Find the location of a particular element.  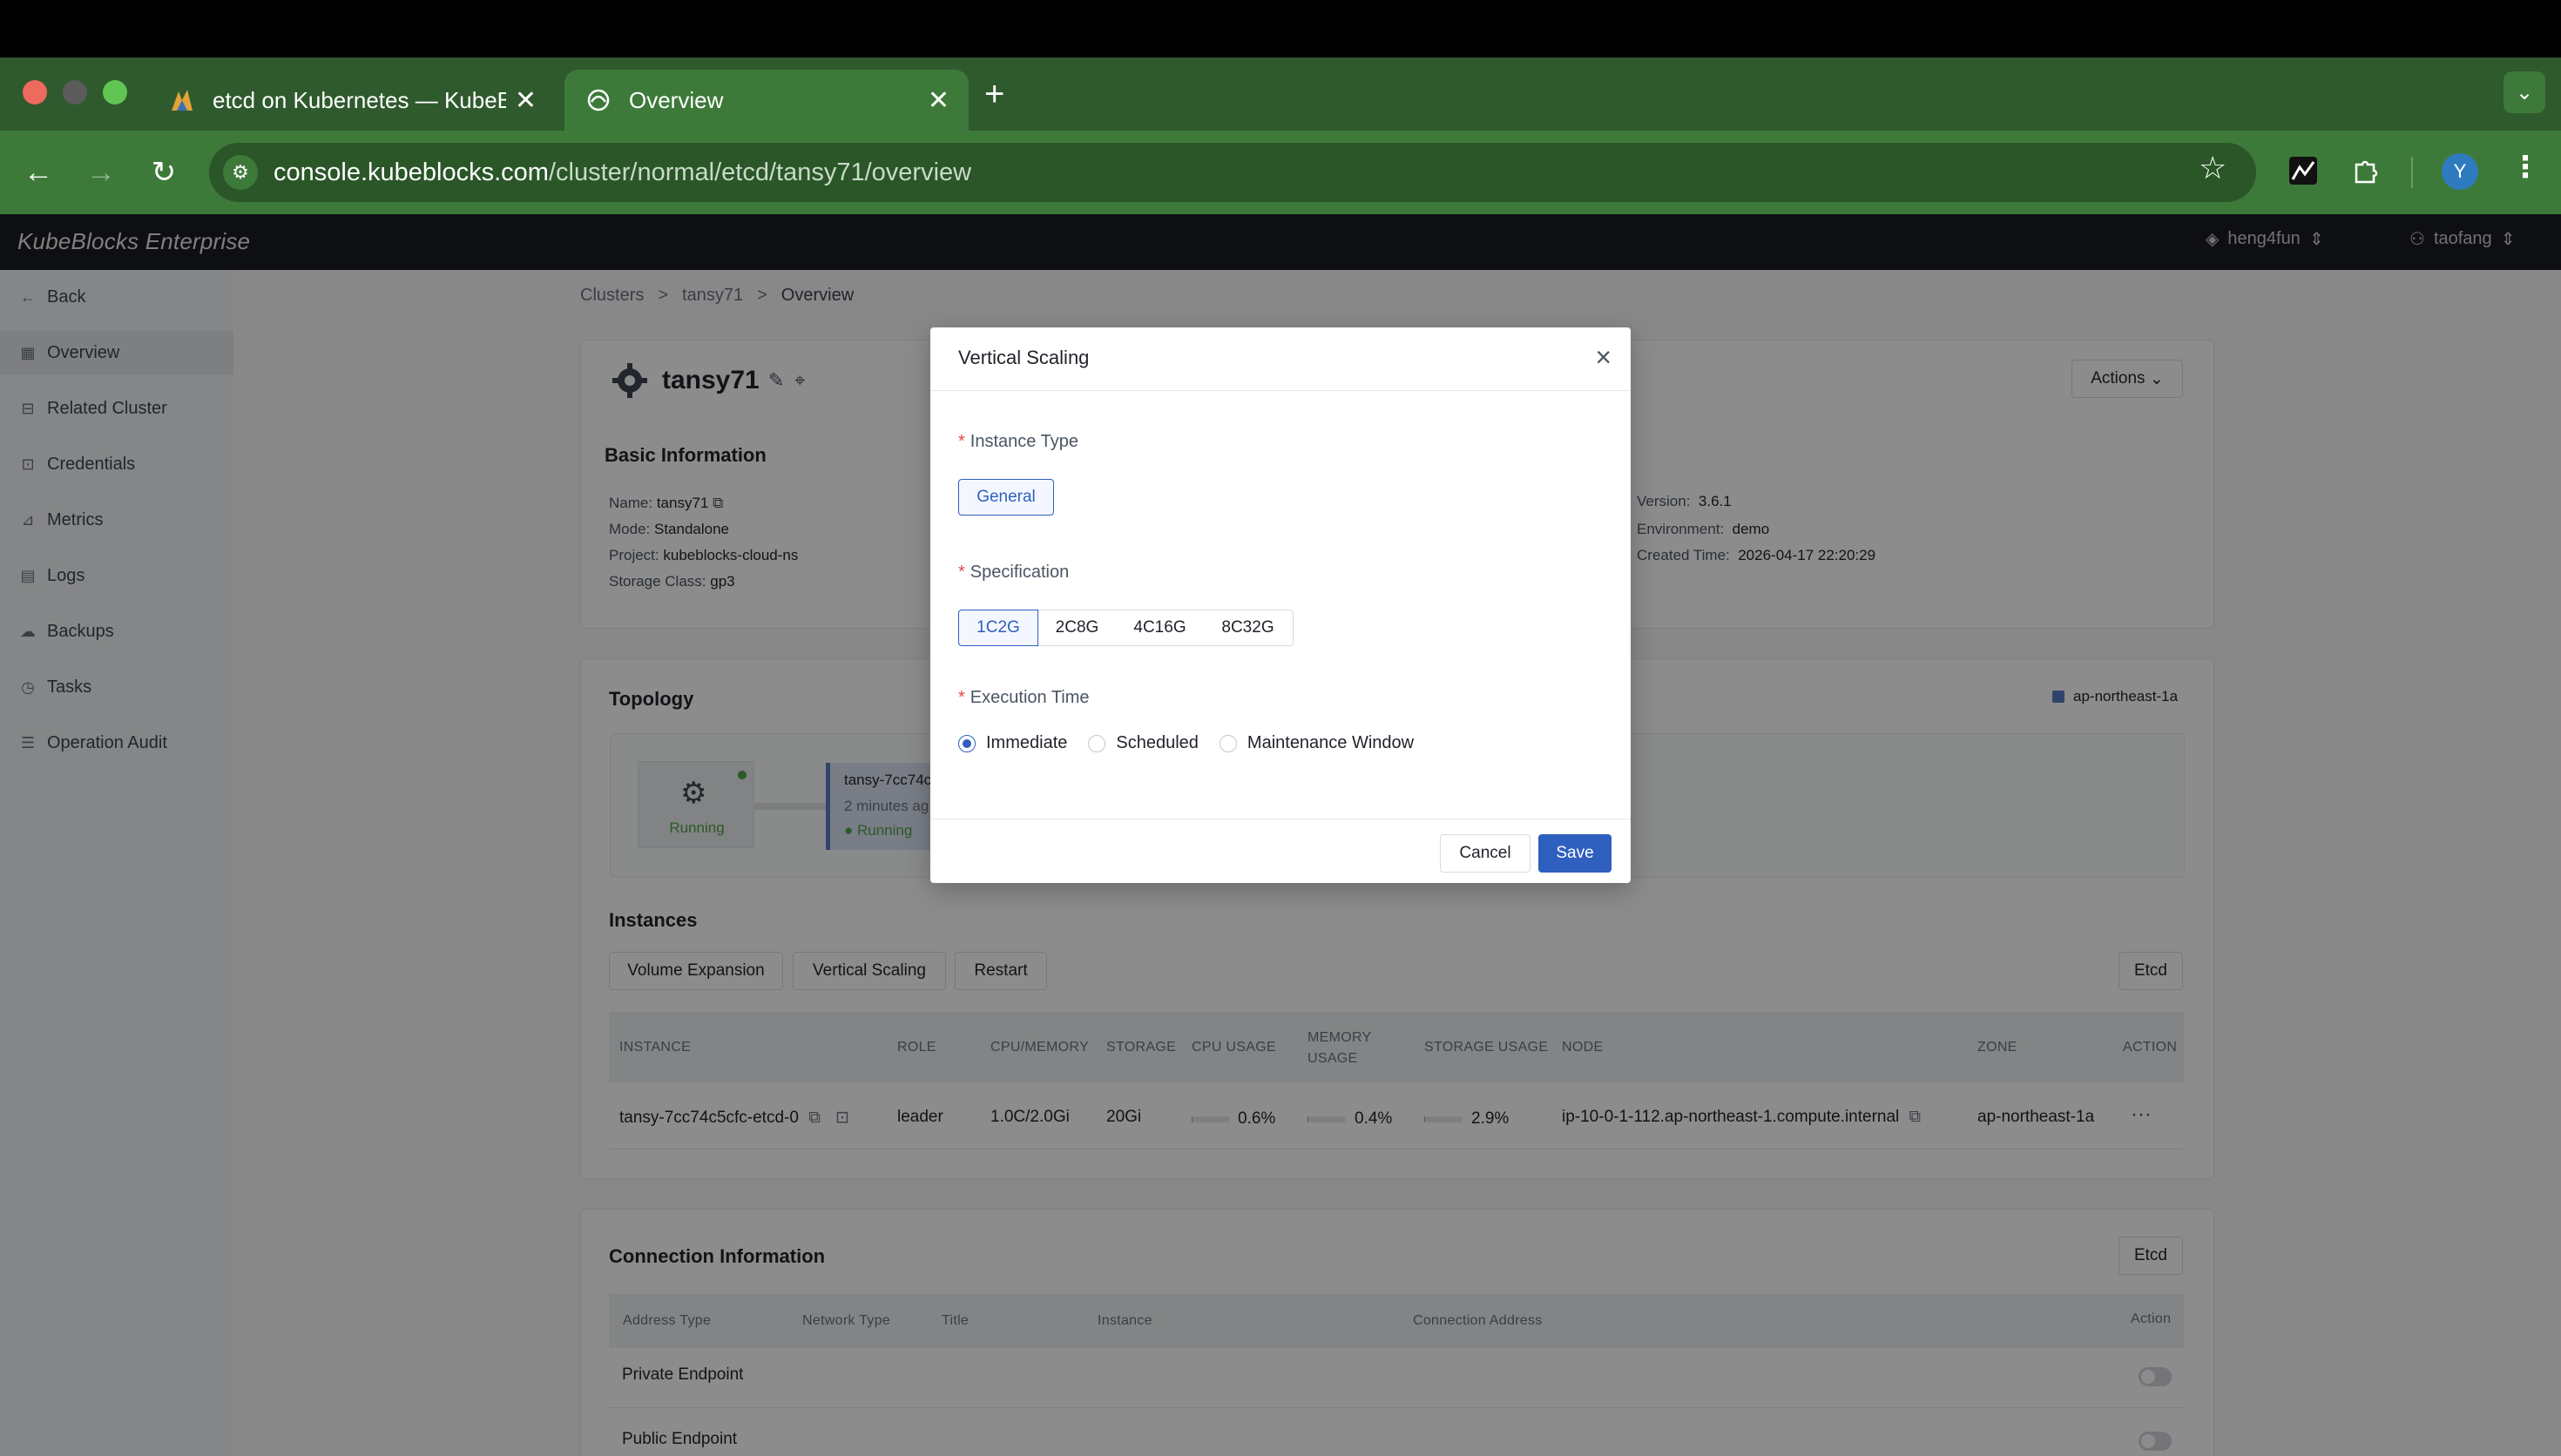

execution-time-label: * Execution Time is located at coordinates (1024, 698).